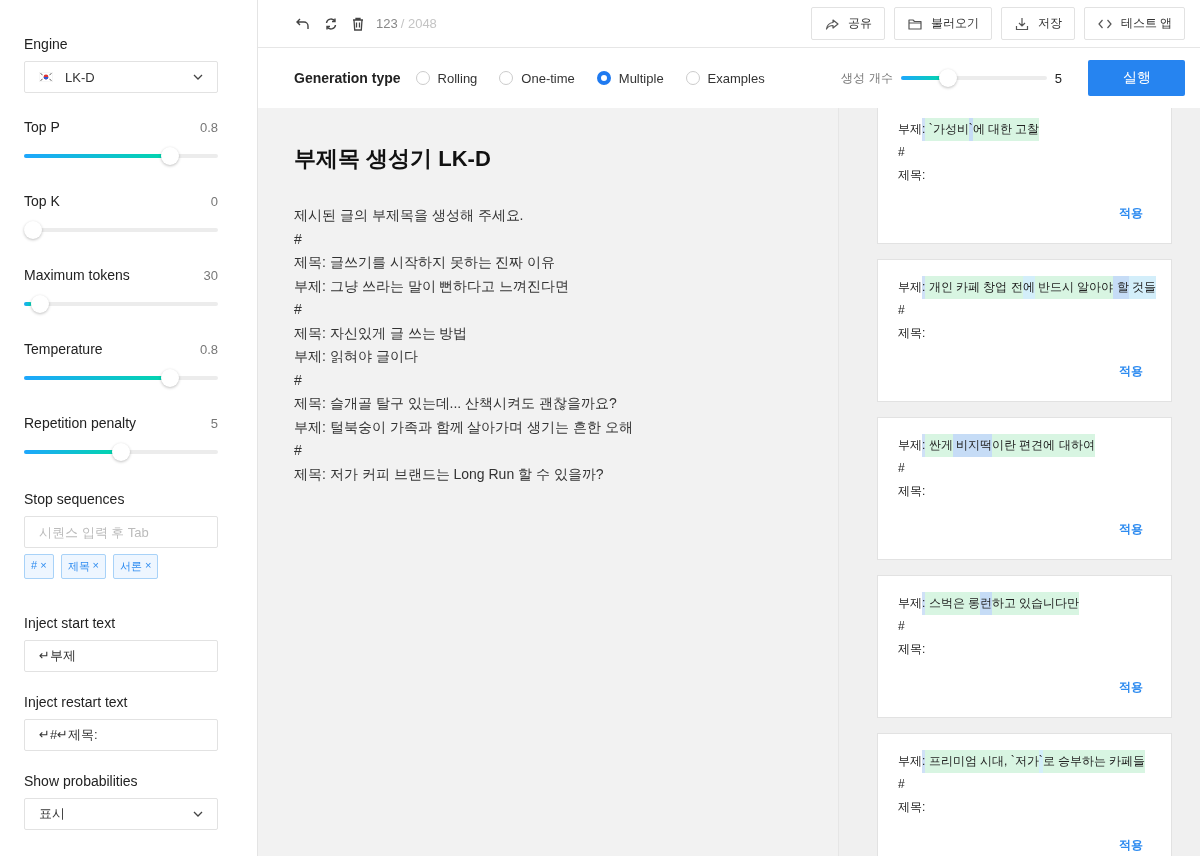  I want to click on token-count: 123, so click(387, 23).